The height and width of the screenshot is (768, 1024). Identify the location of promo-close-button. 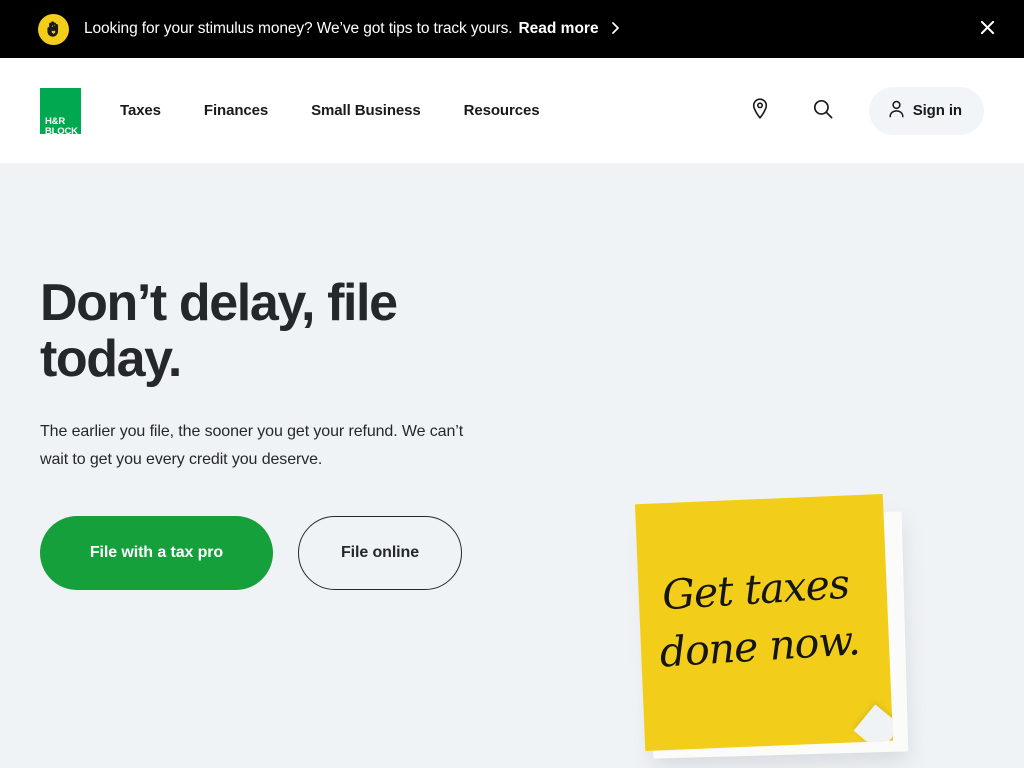
(987, 29).